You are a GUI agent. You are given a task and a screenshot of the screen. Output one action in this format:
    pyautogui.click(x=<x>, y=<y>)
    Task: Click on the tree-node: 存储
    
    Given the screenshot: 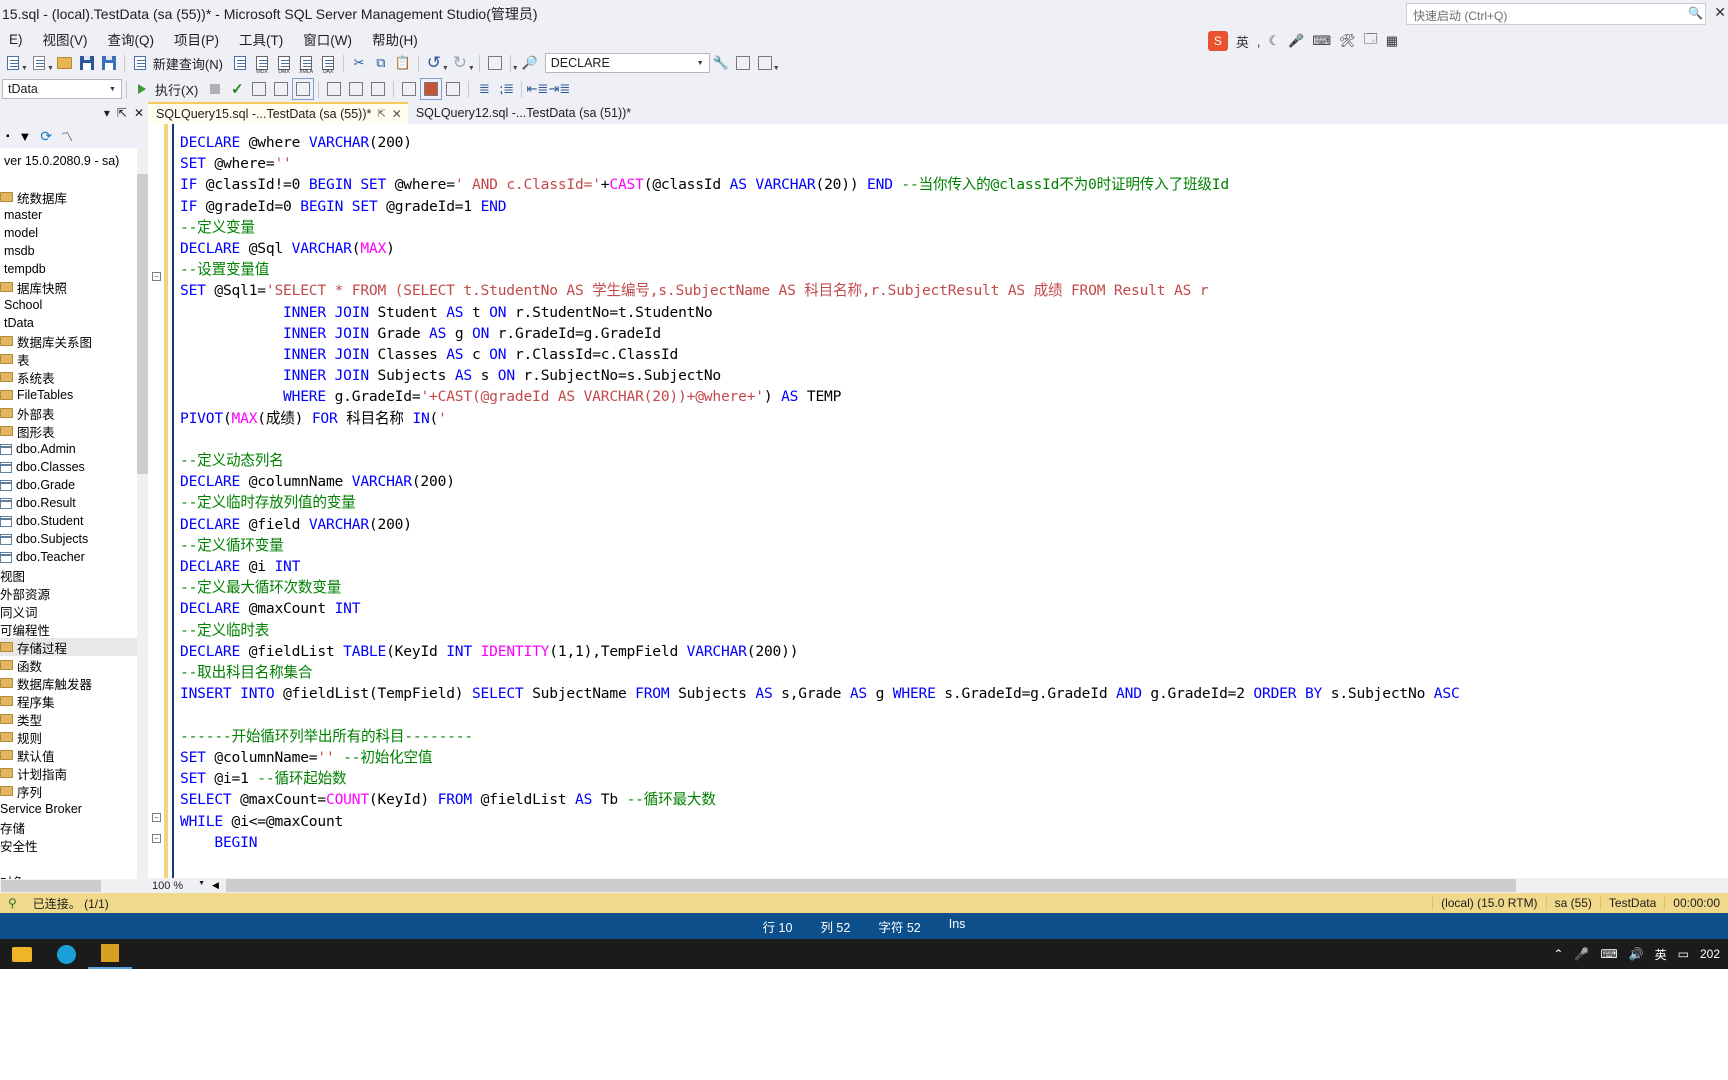 What is the action you would take?
    pyautogui.click(x=74, y=827)
    